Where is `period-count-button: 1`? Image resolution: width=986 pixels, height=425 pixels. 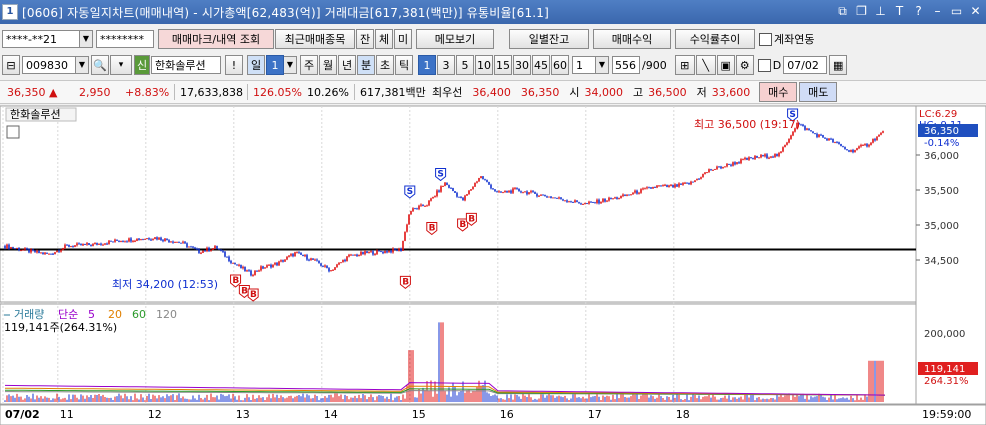
period-count-button: 1 is located at coordinates (275, 65).